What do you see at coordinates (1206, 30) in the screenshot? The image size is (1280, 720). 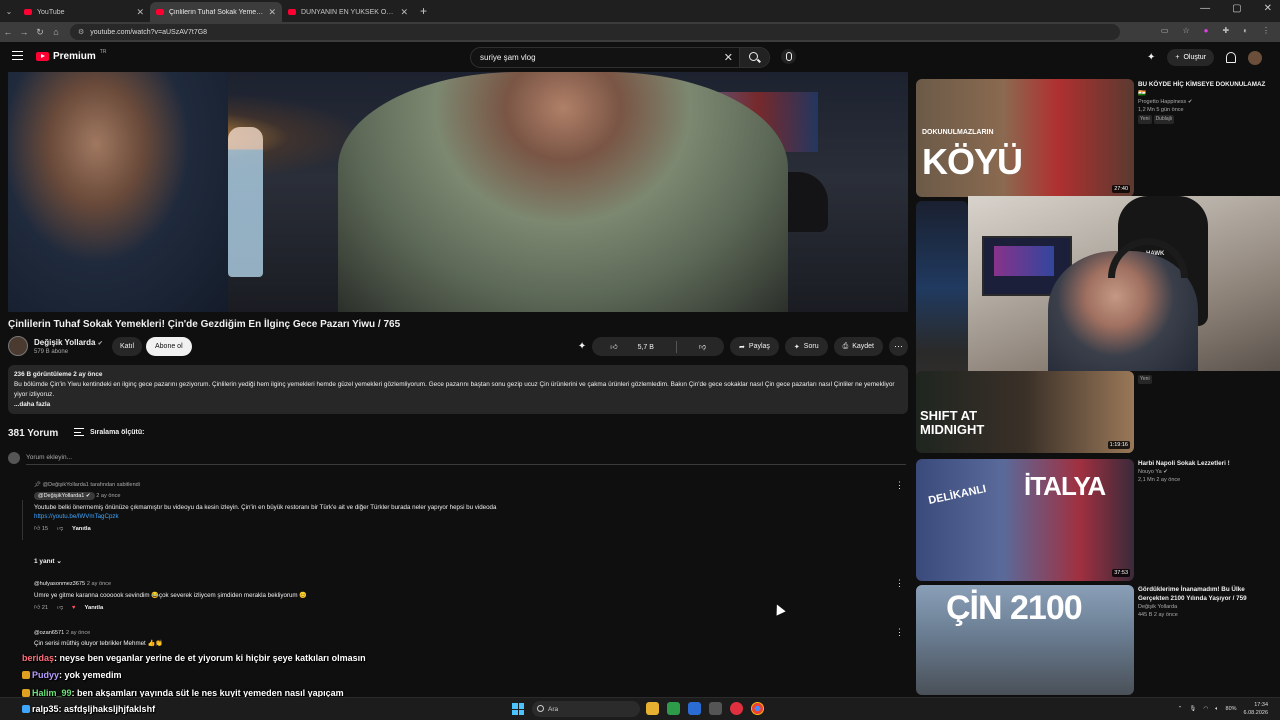 I see `extension-icon: ●` at bounding box center [1206, 30].